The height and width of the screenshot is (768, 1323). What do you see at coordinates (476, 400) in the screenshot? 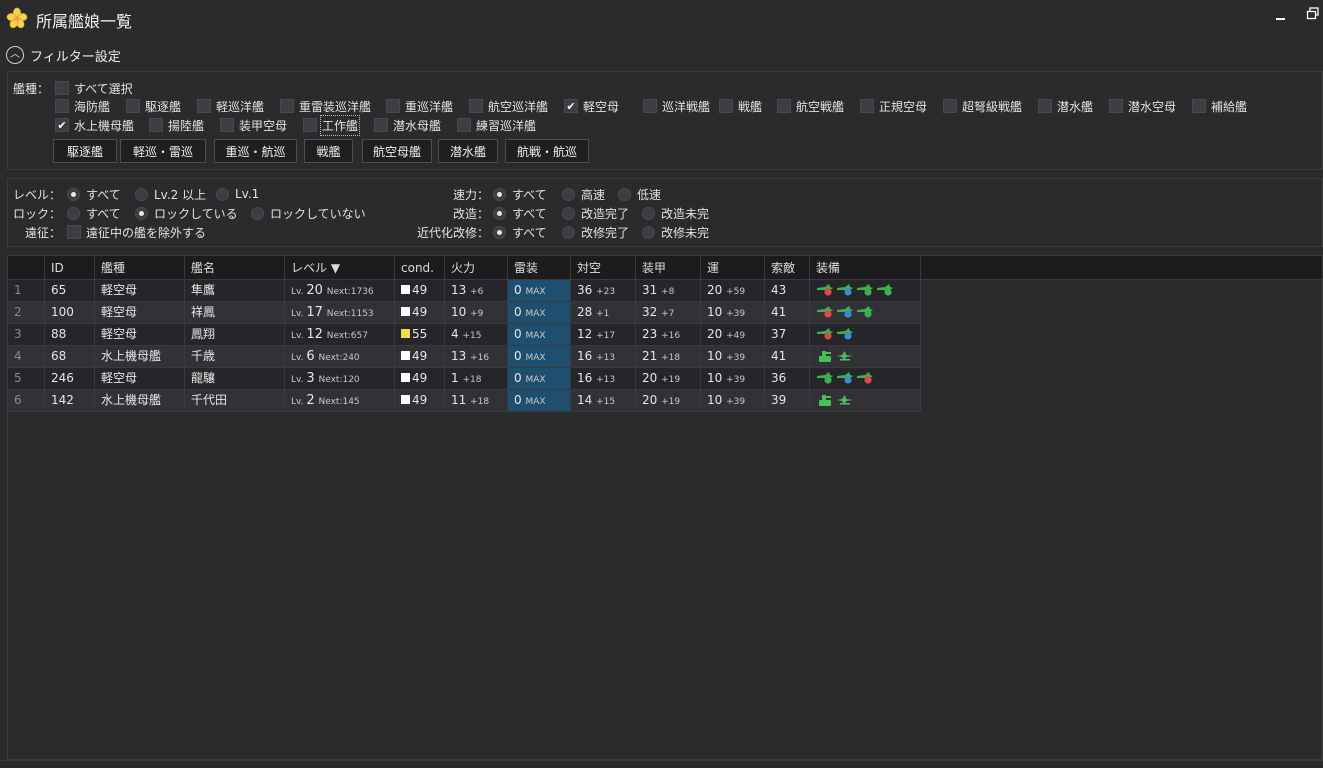
I see `firepower-cell: 11 +18` at bounding box center [476, 400].